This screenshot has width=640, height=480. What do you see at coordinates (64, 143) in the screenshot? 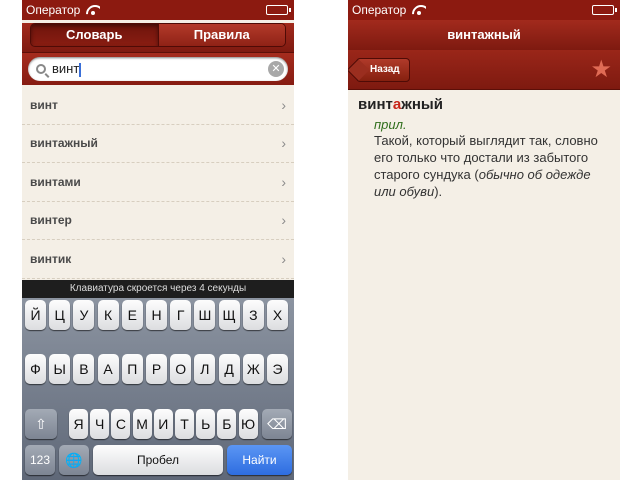
I see `list-item-label: винтажный` at bounding box center [64, 143].